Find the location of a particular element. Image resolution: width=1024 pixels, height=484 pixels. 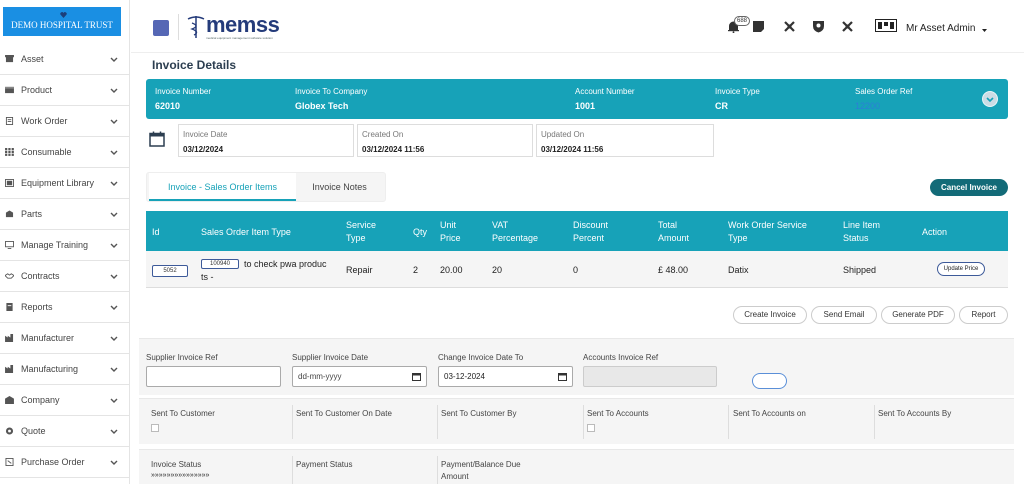

menu-toggle-button is located at coordinates (161, 28).